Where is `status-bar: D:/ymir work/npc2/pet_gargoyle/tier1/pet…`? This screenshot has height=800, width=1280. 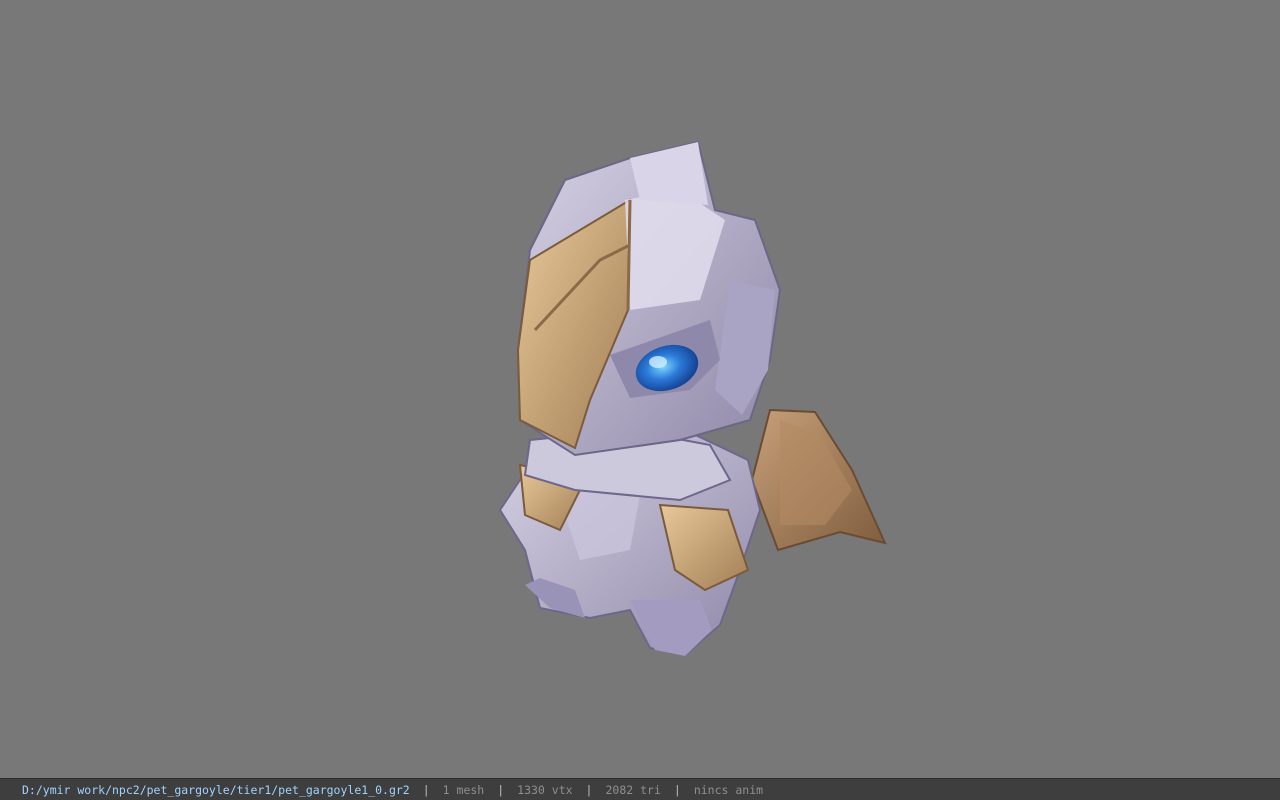
status-bar: D:/ymir work/npc2/pet_gargoyle/tier1/pet… is located at coordinates (640, 789).